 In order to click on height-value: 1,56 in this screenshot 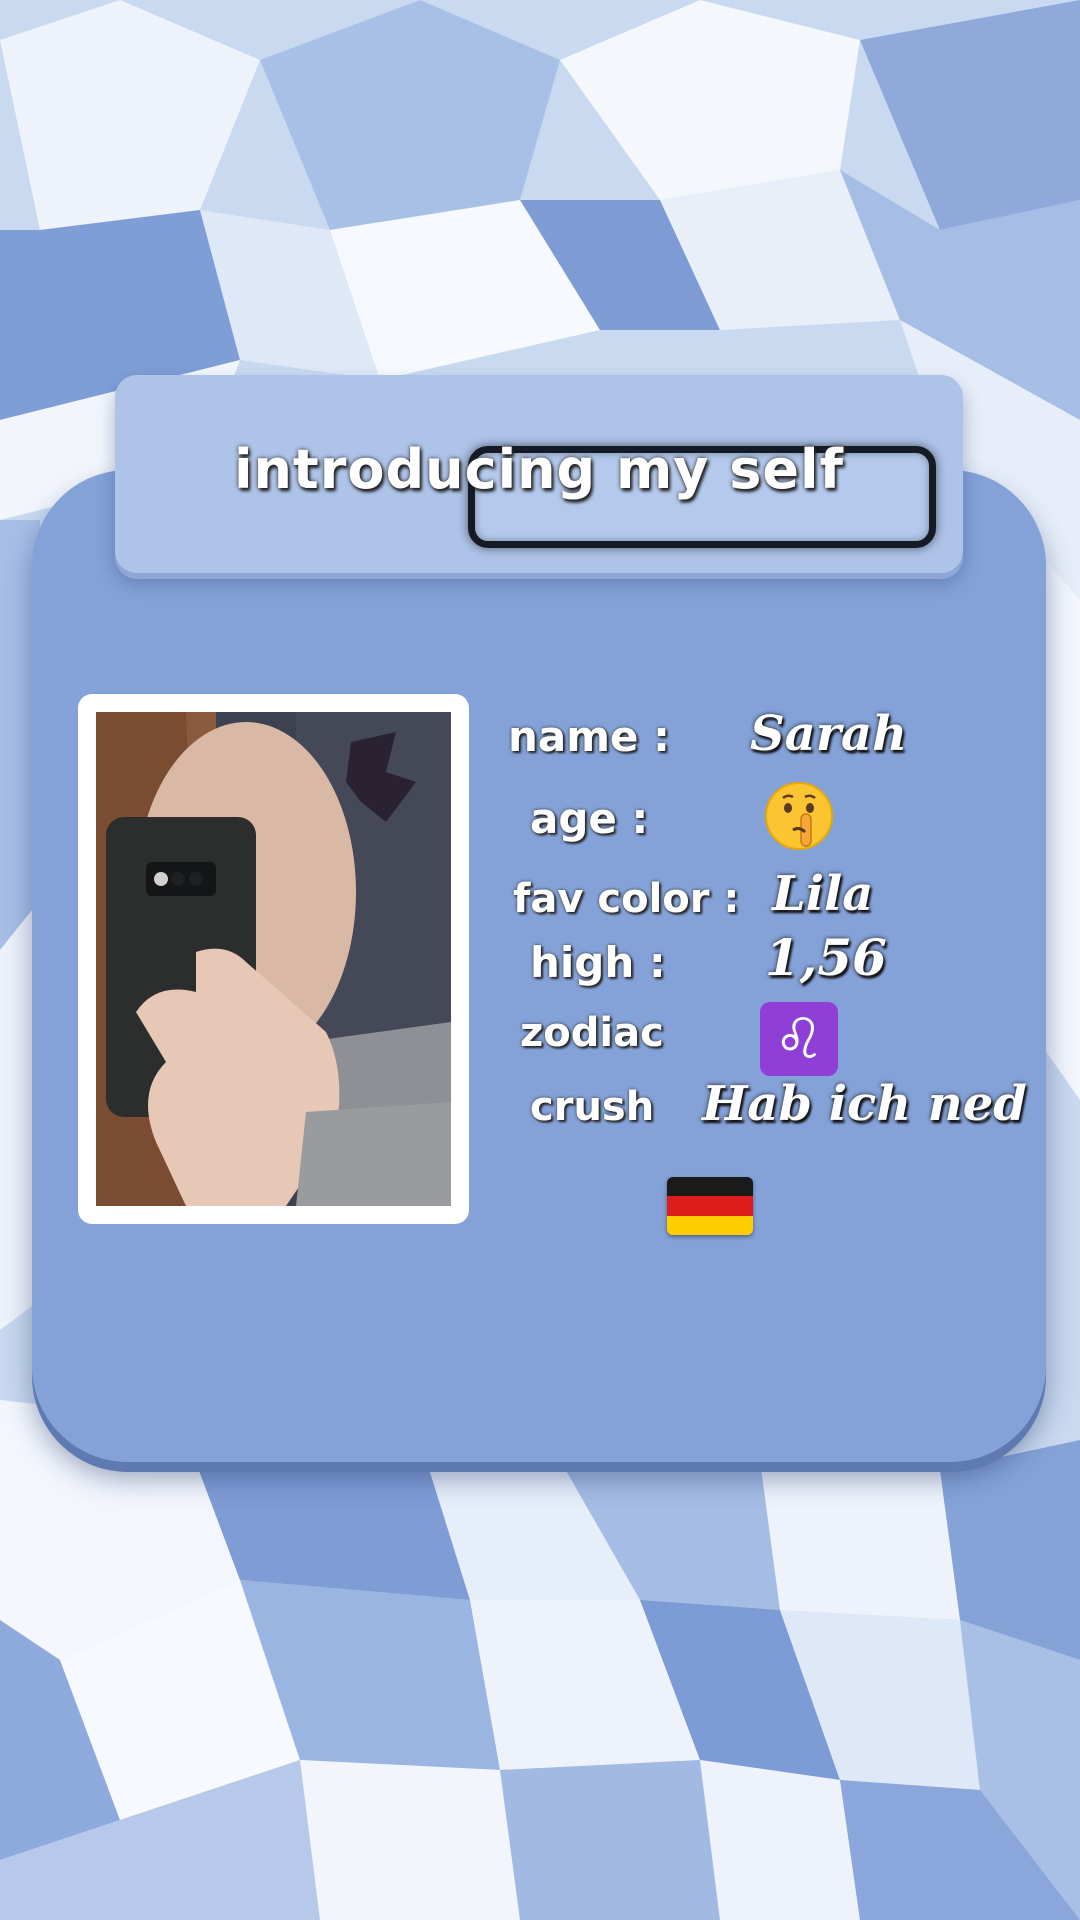, I will do `click(826, 957)`.